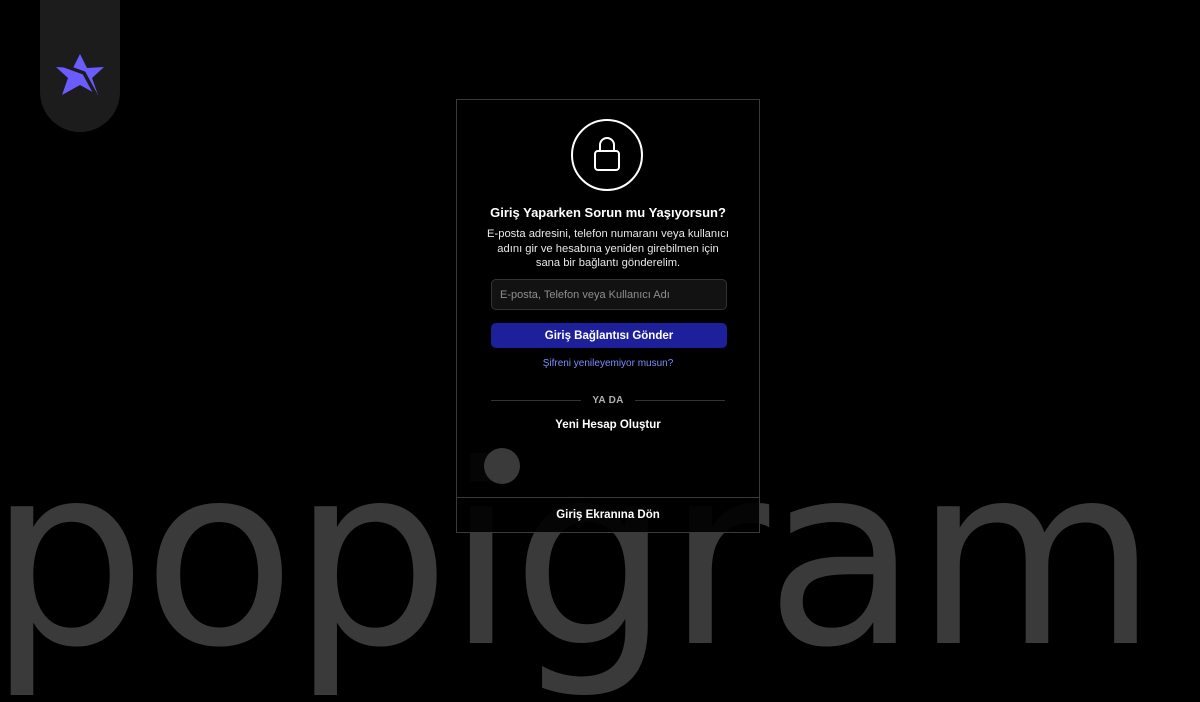  I want to click on lock-icon-circle, so click(607, 155).